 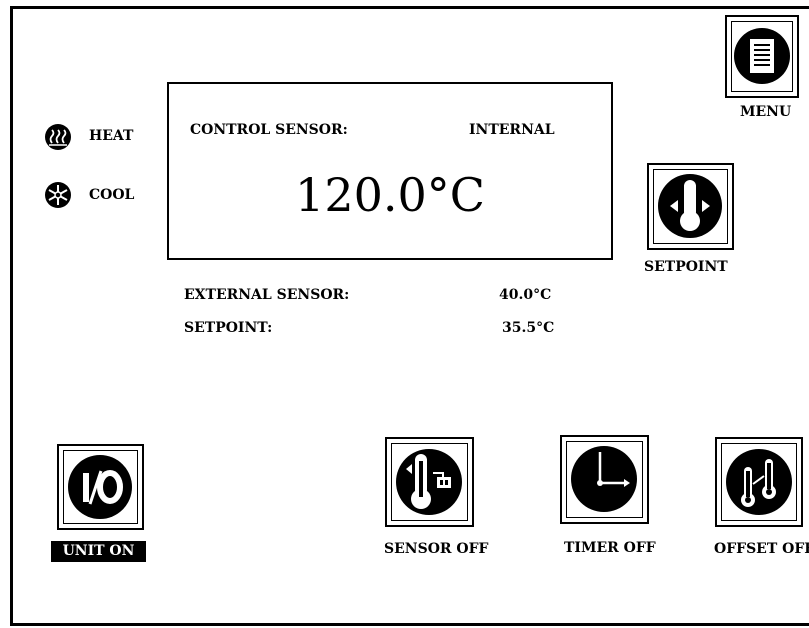 I want to click on clock-icon, so click(x=604, y=479).